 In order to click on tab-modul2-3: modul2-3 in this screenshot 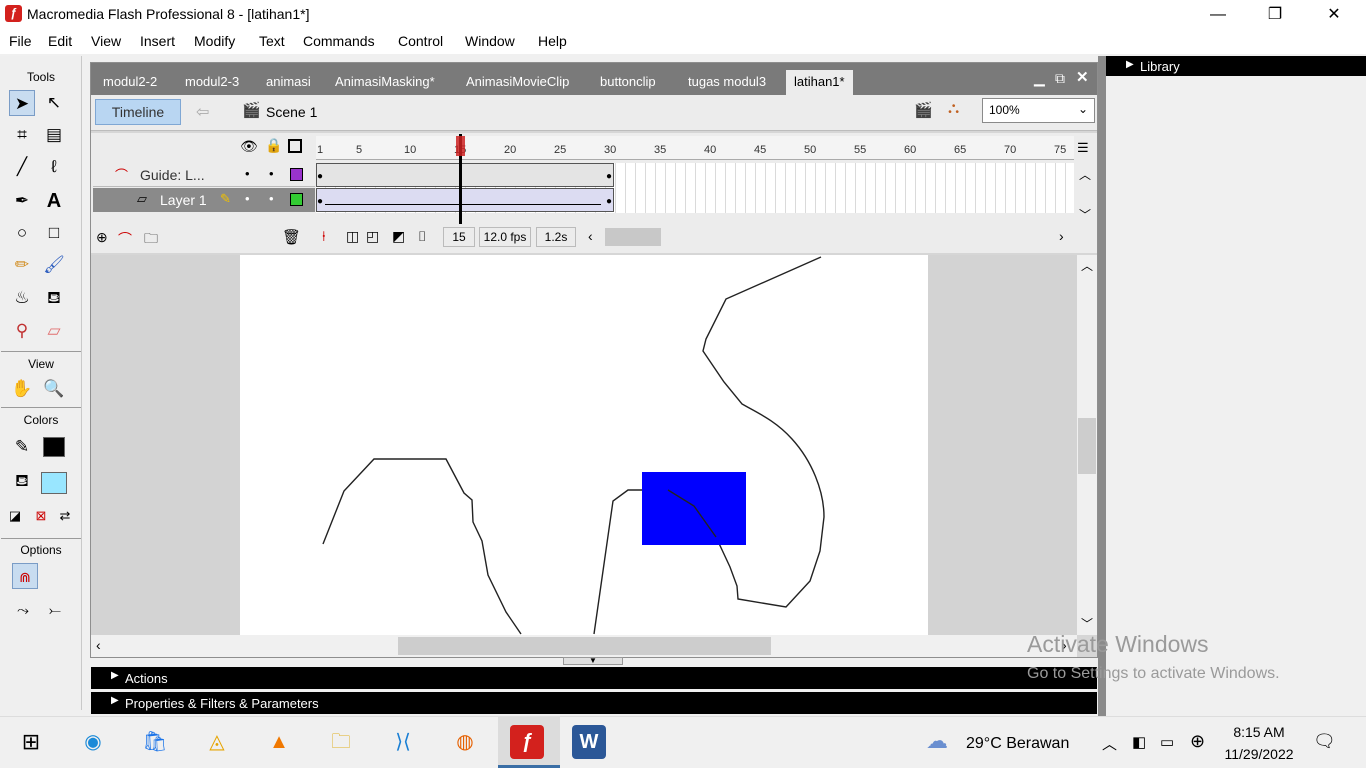, I will do `click(212, 81)`.